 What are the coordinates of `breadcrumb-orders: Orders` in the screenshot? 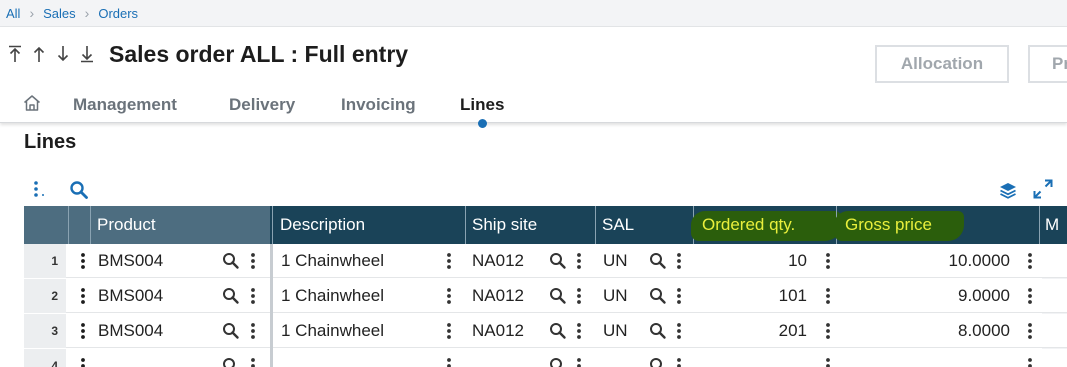 It's located at (118, 13).